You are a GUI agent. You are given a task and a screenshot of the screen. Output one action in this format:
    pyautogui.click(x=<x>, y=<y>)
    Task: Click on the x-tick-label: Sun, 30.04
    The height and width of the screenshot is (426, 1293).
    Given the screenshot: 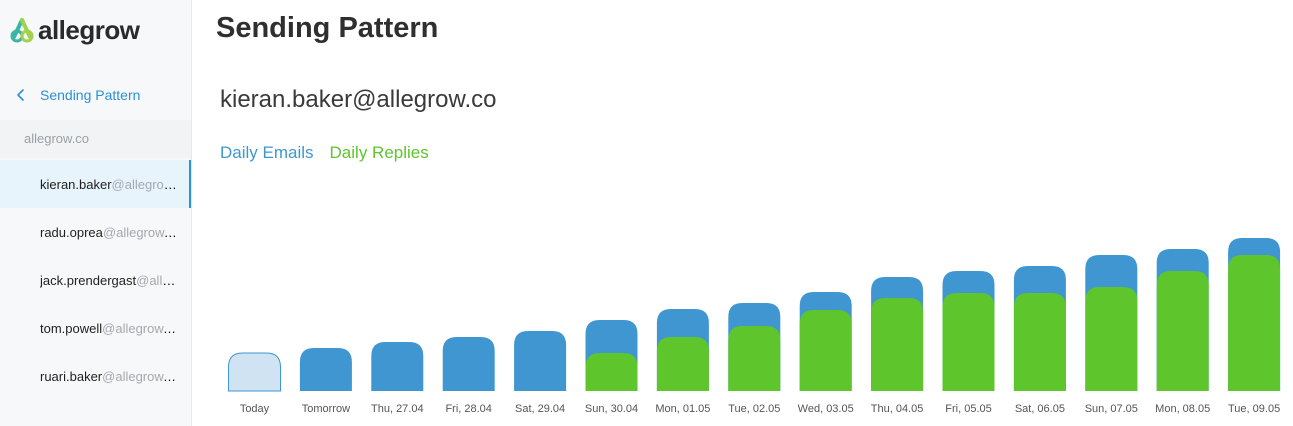 What is the action you would take?
    pyautogui.click(x=611, y=409)
    